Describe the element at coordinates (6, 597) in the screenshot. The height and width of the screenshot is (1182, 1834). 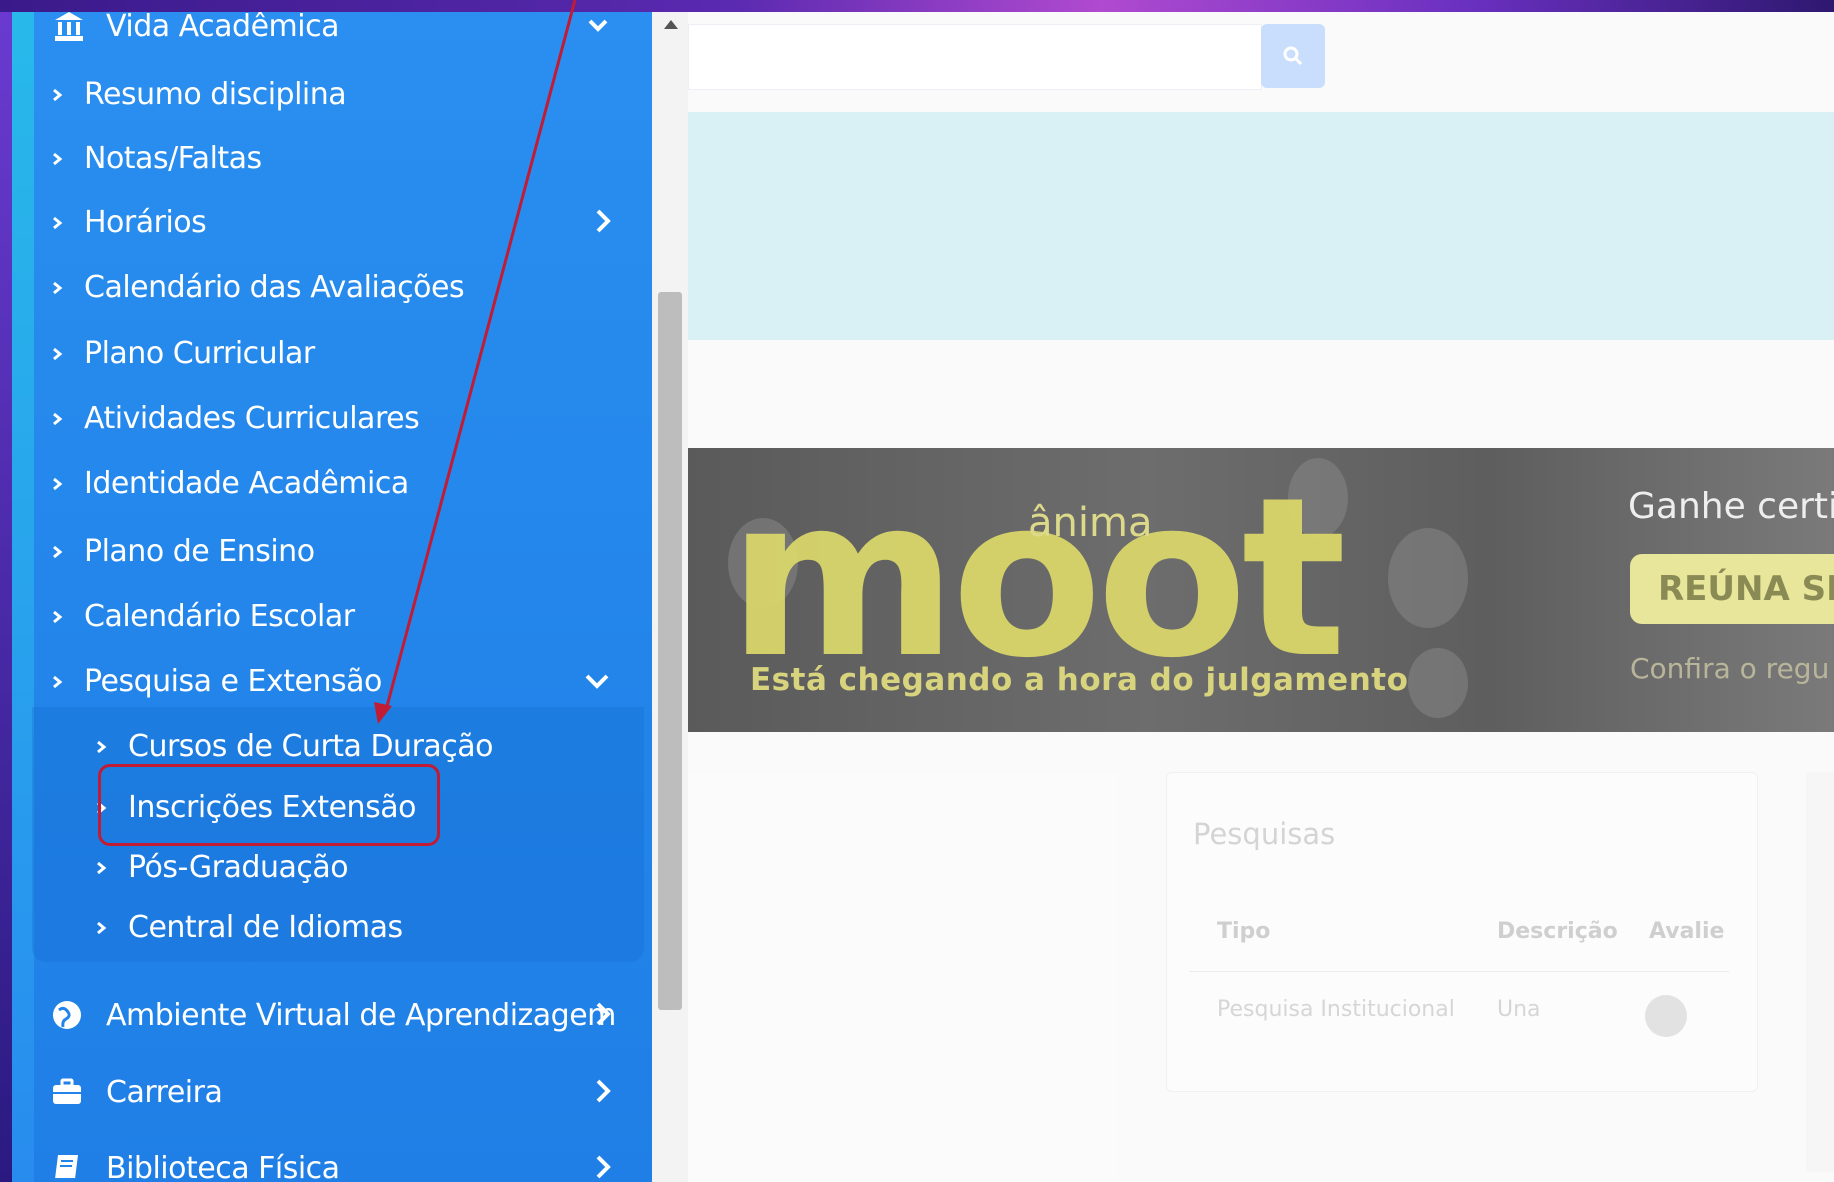
I see `window-left-border` at that location.